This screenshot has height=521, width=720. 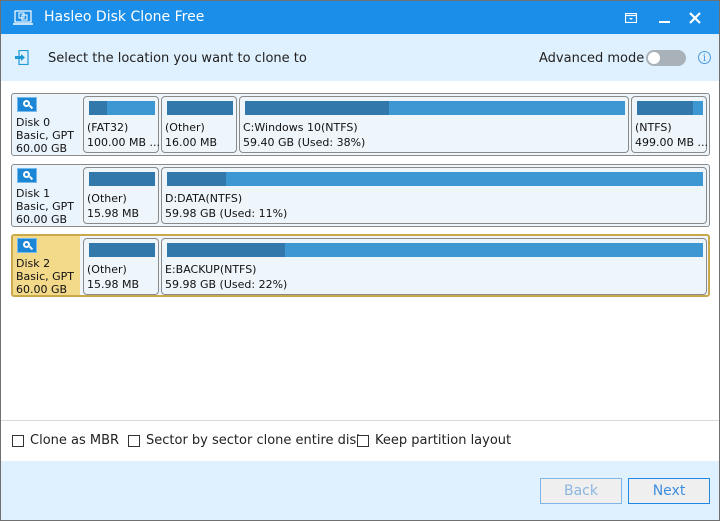 What do you see at coordinates (255, 440) in the screenshot?
I see `checkbox-label: Sector by sector clone entire disk` at bounding box center [255, 440].